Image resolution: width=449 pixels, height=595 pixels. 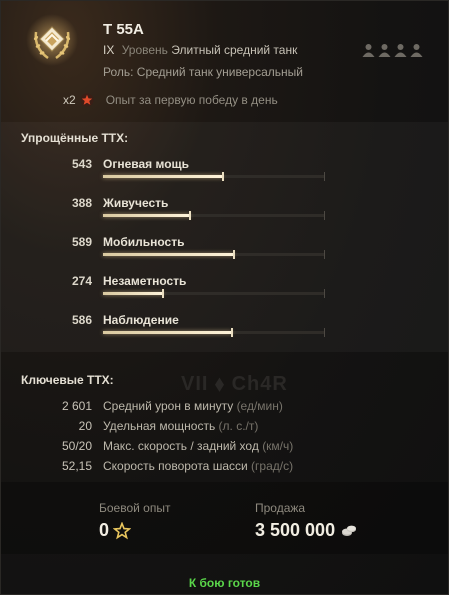 What do you see at coordinates (76, 446) in the screenshot?
I see `key-stat-value: 50/20` at bounding box center [76, 446].